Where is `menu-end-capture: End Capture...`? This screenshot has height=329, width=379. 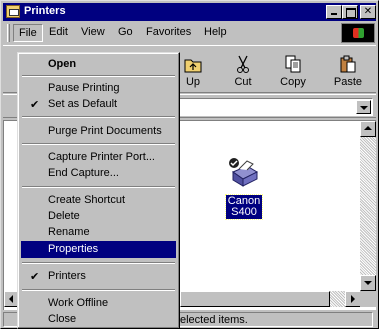
menu-end-capture: End Capture... is located at coordinates (98, 173).